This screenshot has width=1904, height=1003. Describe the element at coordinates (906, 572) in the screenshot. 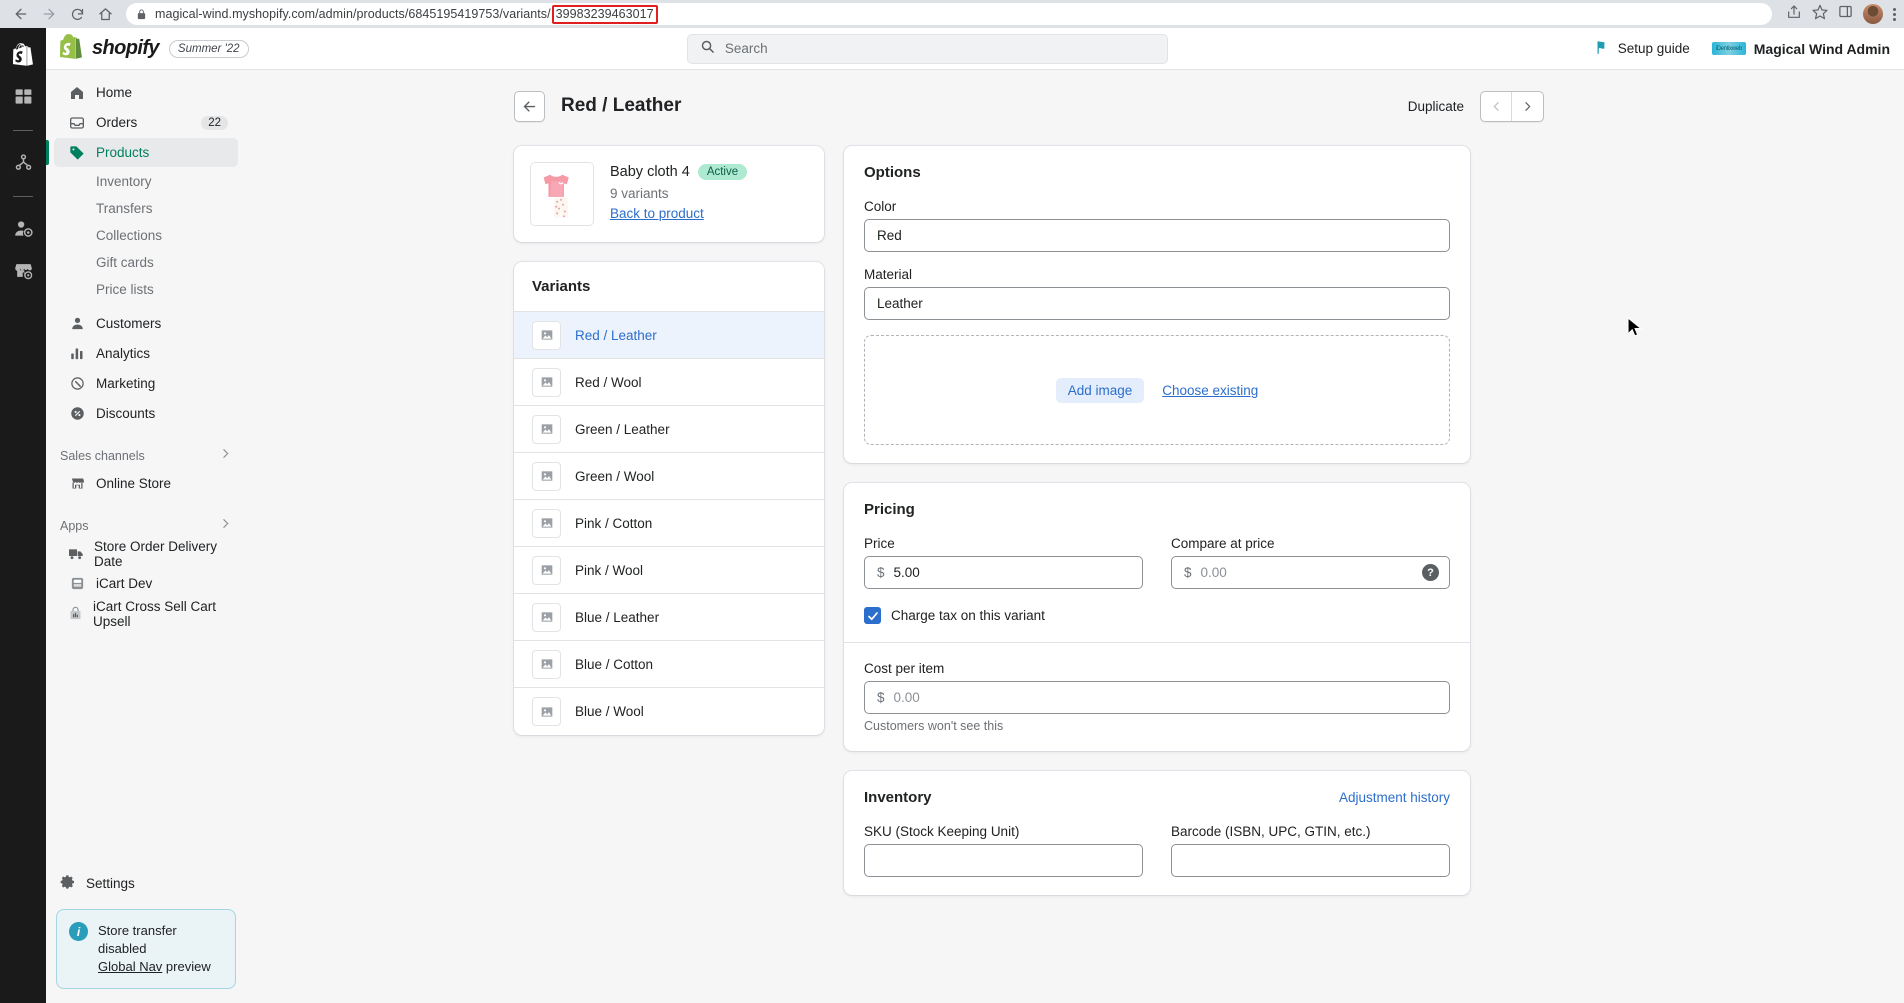

I see `price-value: 5.00` at that location.